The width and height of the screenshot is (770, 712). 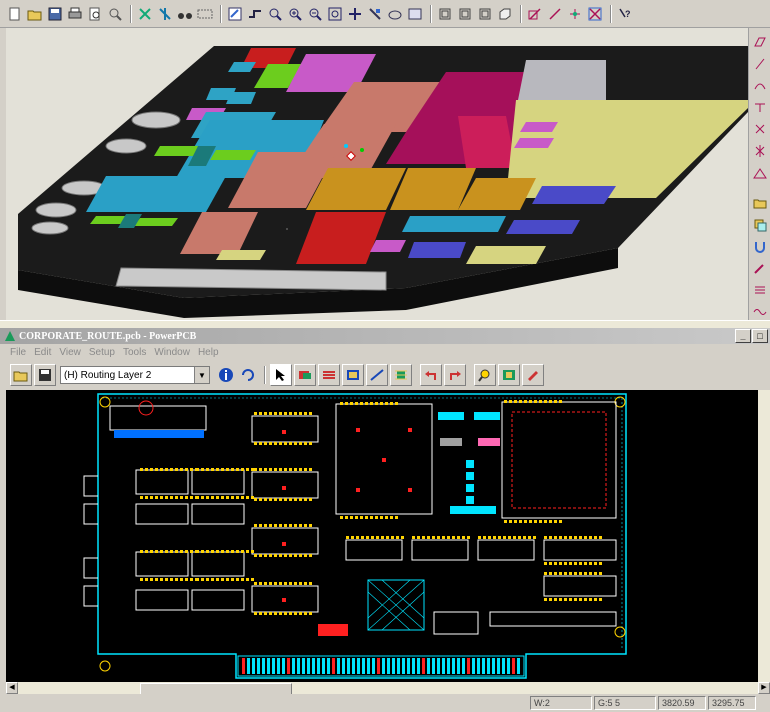 What do you see at coordinates (70, 352) in the screenshot?
I see `menu-view: View` at bounding box center [70, 352].